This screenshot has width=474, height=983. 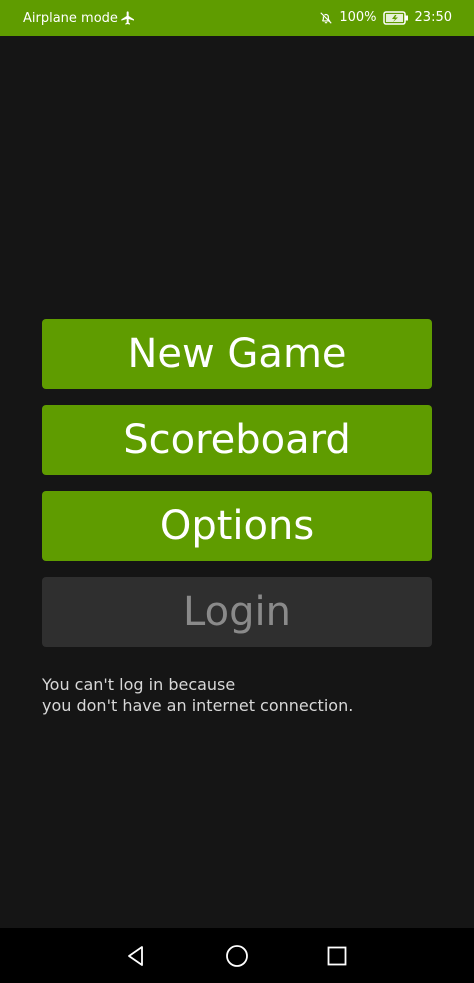 What do you see at coordinates (433, 17) in the screenshot?
I see `clock: 23:50` at bounding box center [433, 17].